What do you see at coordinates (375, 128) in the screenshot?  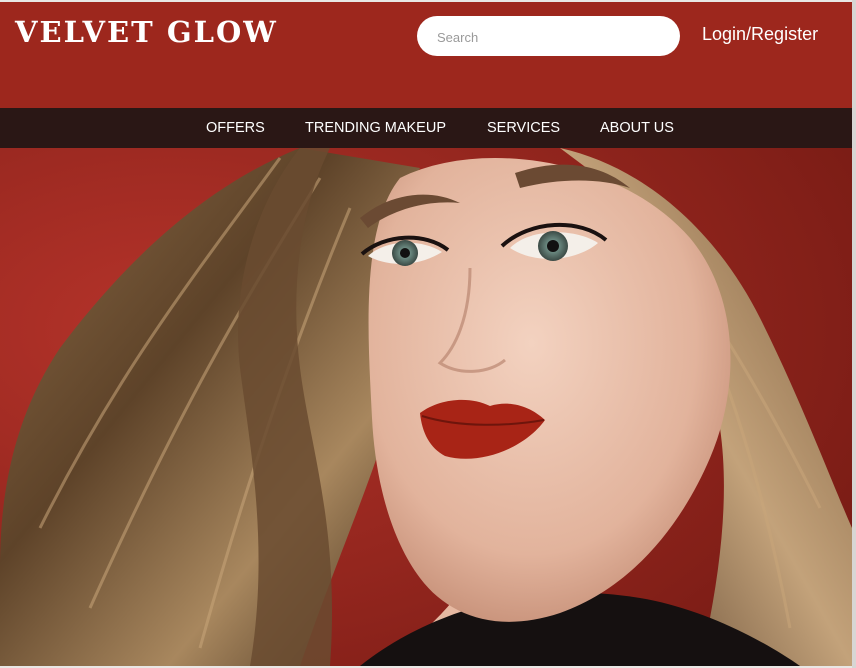 I see `nav-item-trending-makeup: TRENDING MAKEUP` at bounding box center [375, 128].